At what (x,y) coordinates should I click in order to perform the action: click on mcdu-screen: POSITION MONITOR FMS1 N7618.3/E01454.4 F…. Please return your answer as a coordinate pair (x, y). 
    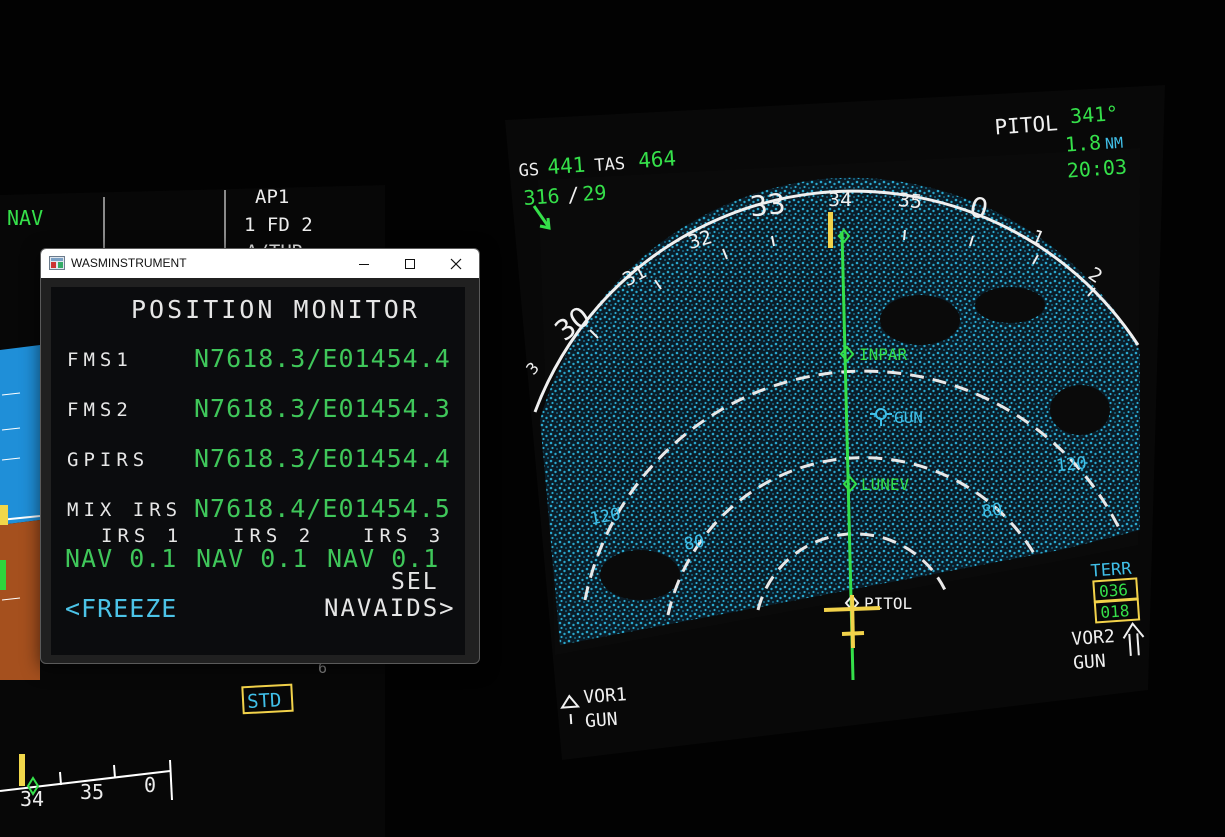
    Looking at the image, I should click on (258, 471).